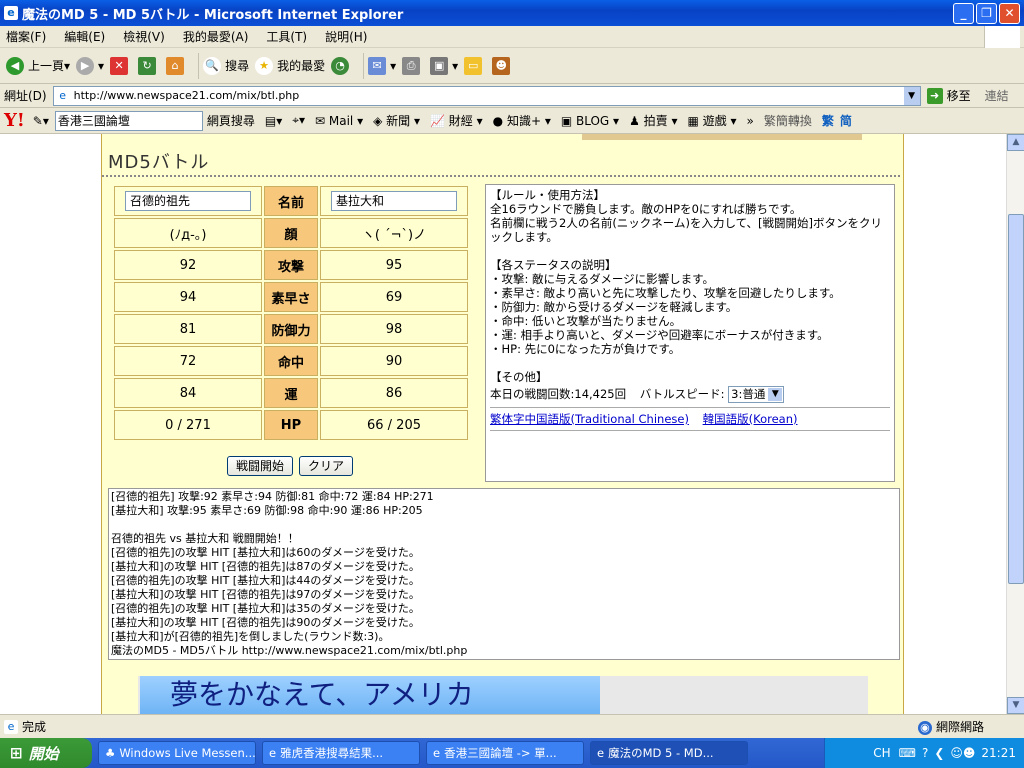 The height and width of the screenshot is (768, 1024). Describe the element at coordinates (128, 120) in the screenshot. I see `yahoo-search-input: 香港三國論壇` at that location.